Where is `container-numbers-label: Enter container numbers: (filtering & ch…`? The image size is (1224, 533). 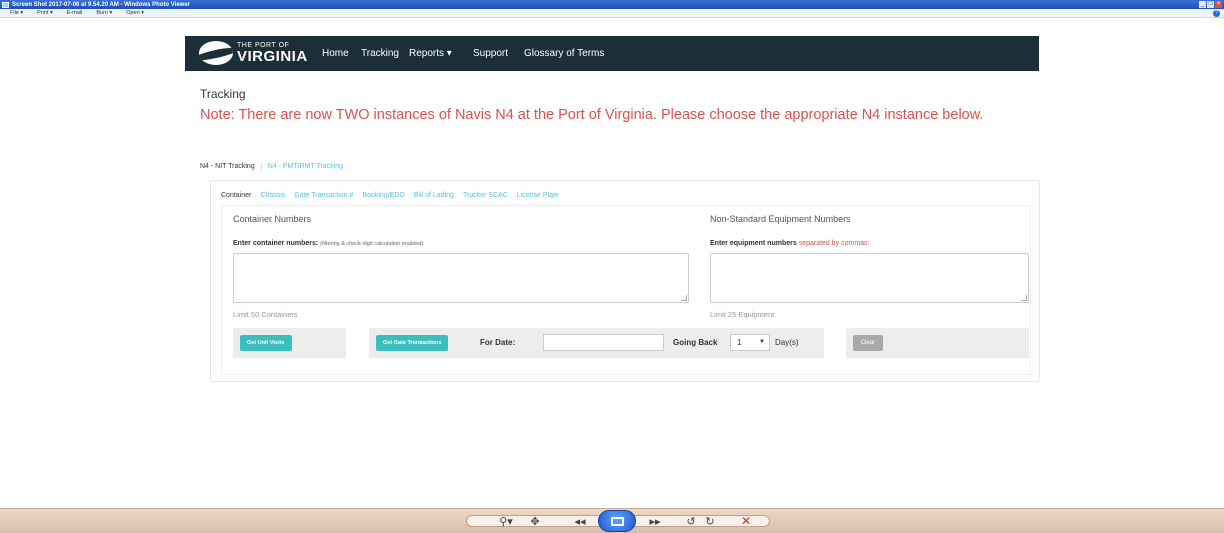
container-numbers-label: Enter container numbers: (filtering & ch… is located at coordinates (328, 243).